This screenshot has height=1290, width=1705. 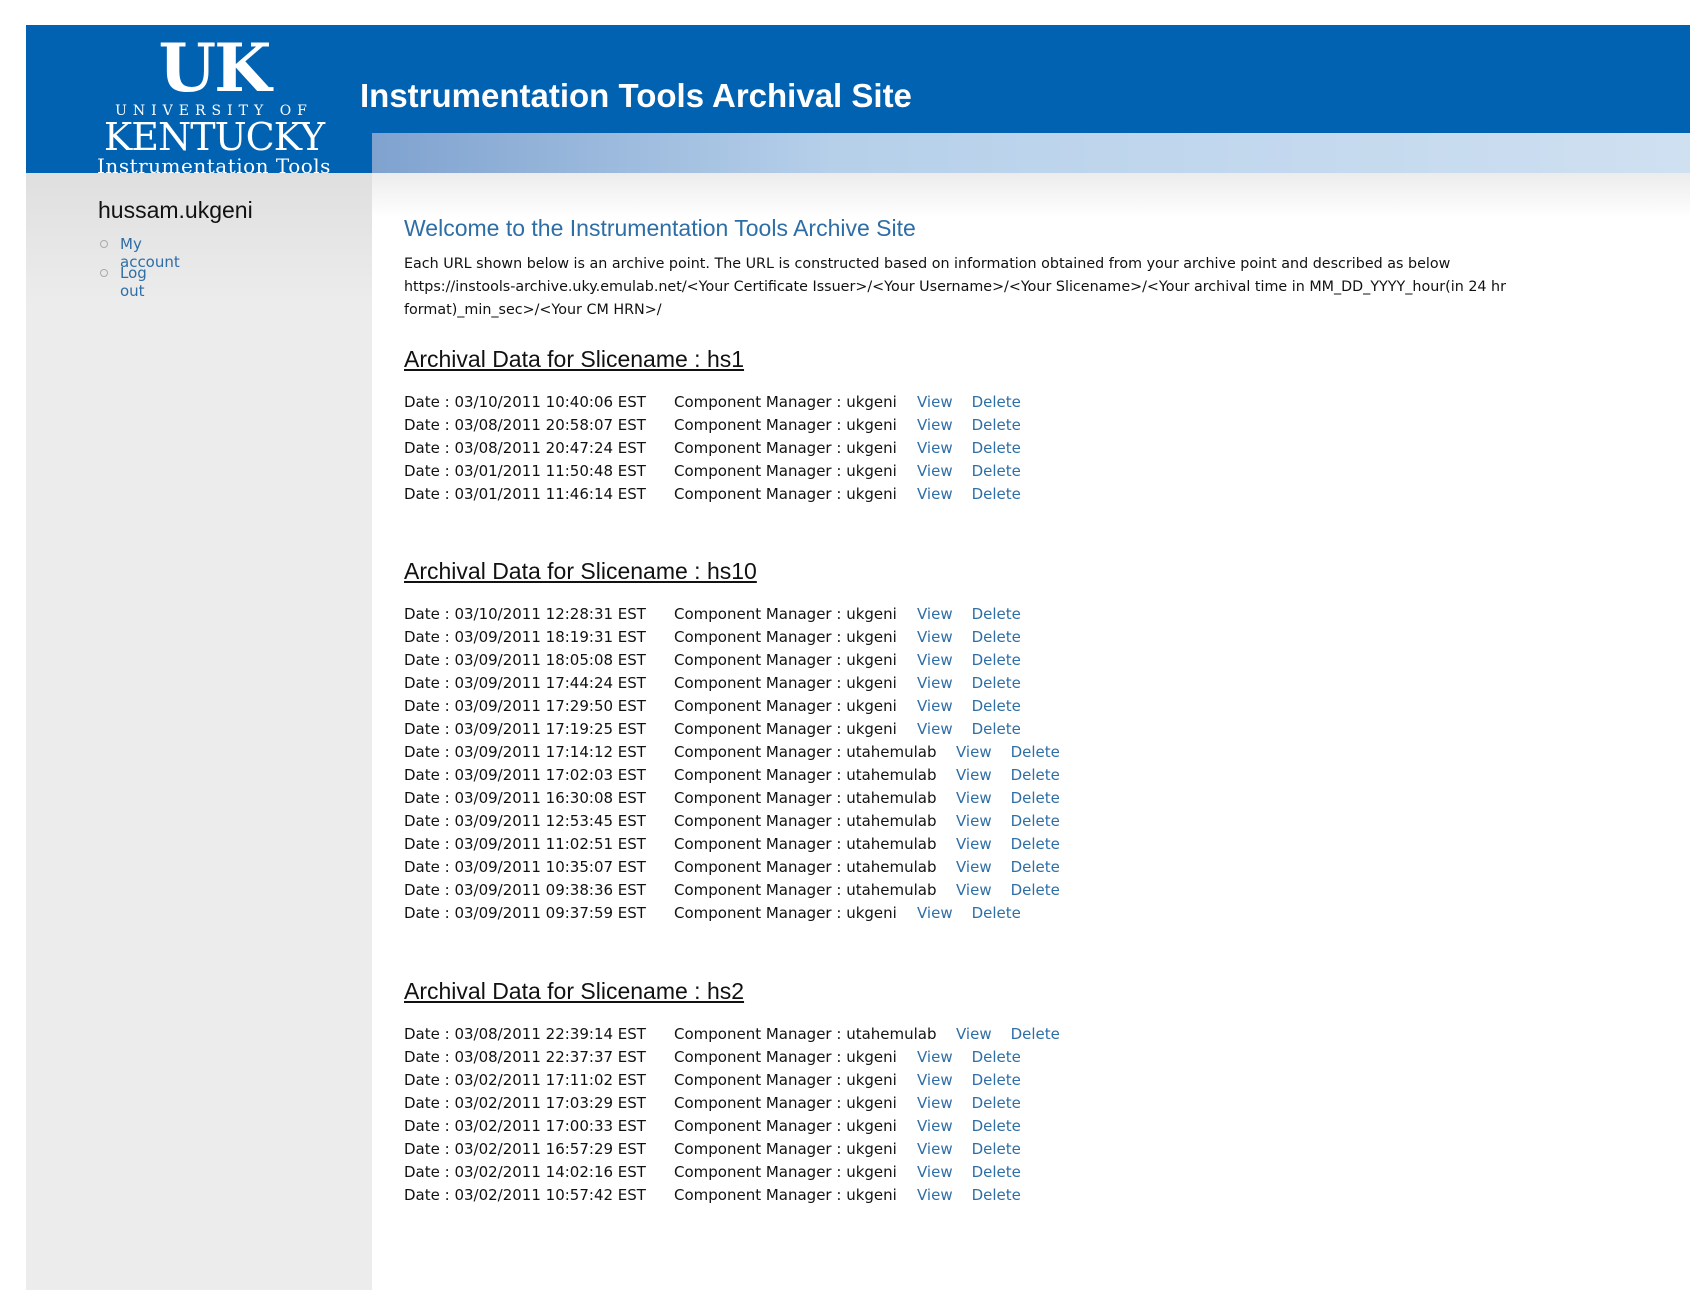 I want to click on archive-date: Date : 03/02/2011 17:00:33 EST, so click(x=525, y=1126).